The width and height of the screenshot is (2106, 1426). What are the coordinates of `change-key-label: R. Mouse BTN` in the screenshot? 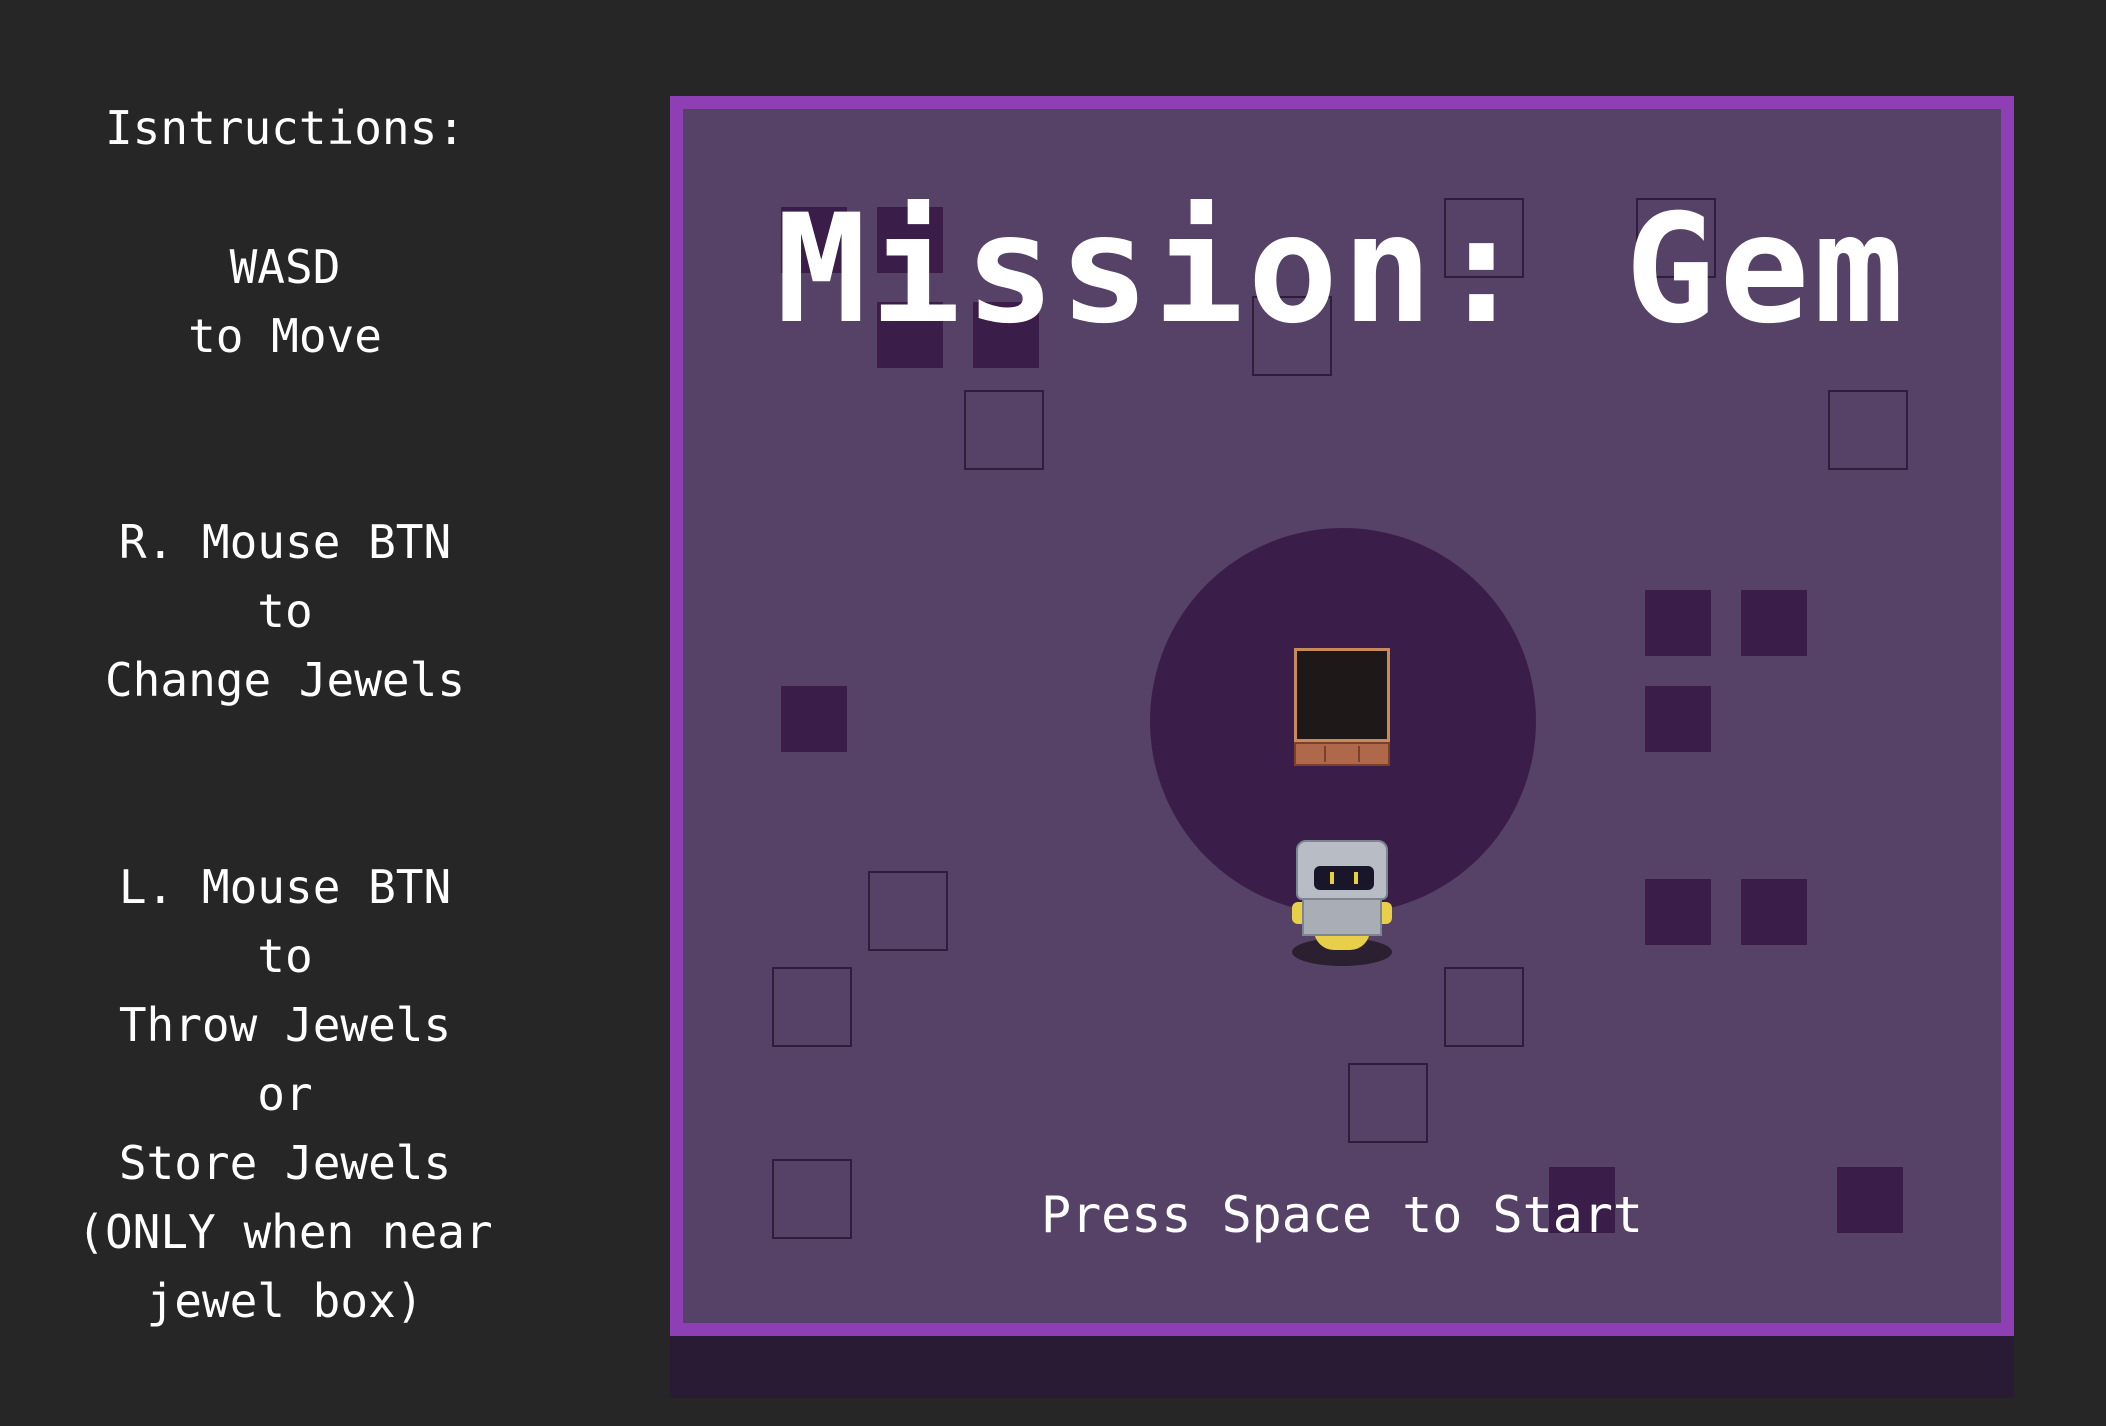 It's located at (285, 542).